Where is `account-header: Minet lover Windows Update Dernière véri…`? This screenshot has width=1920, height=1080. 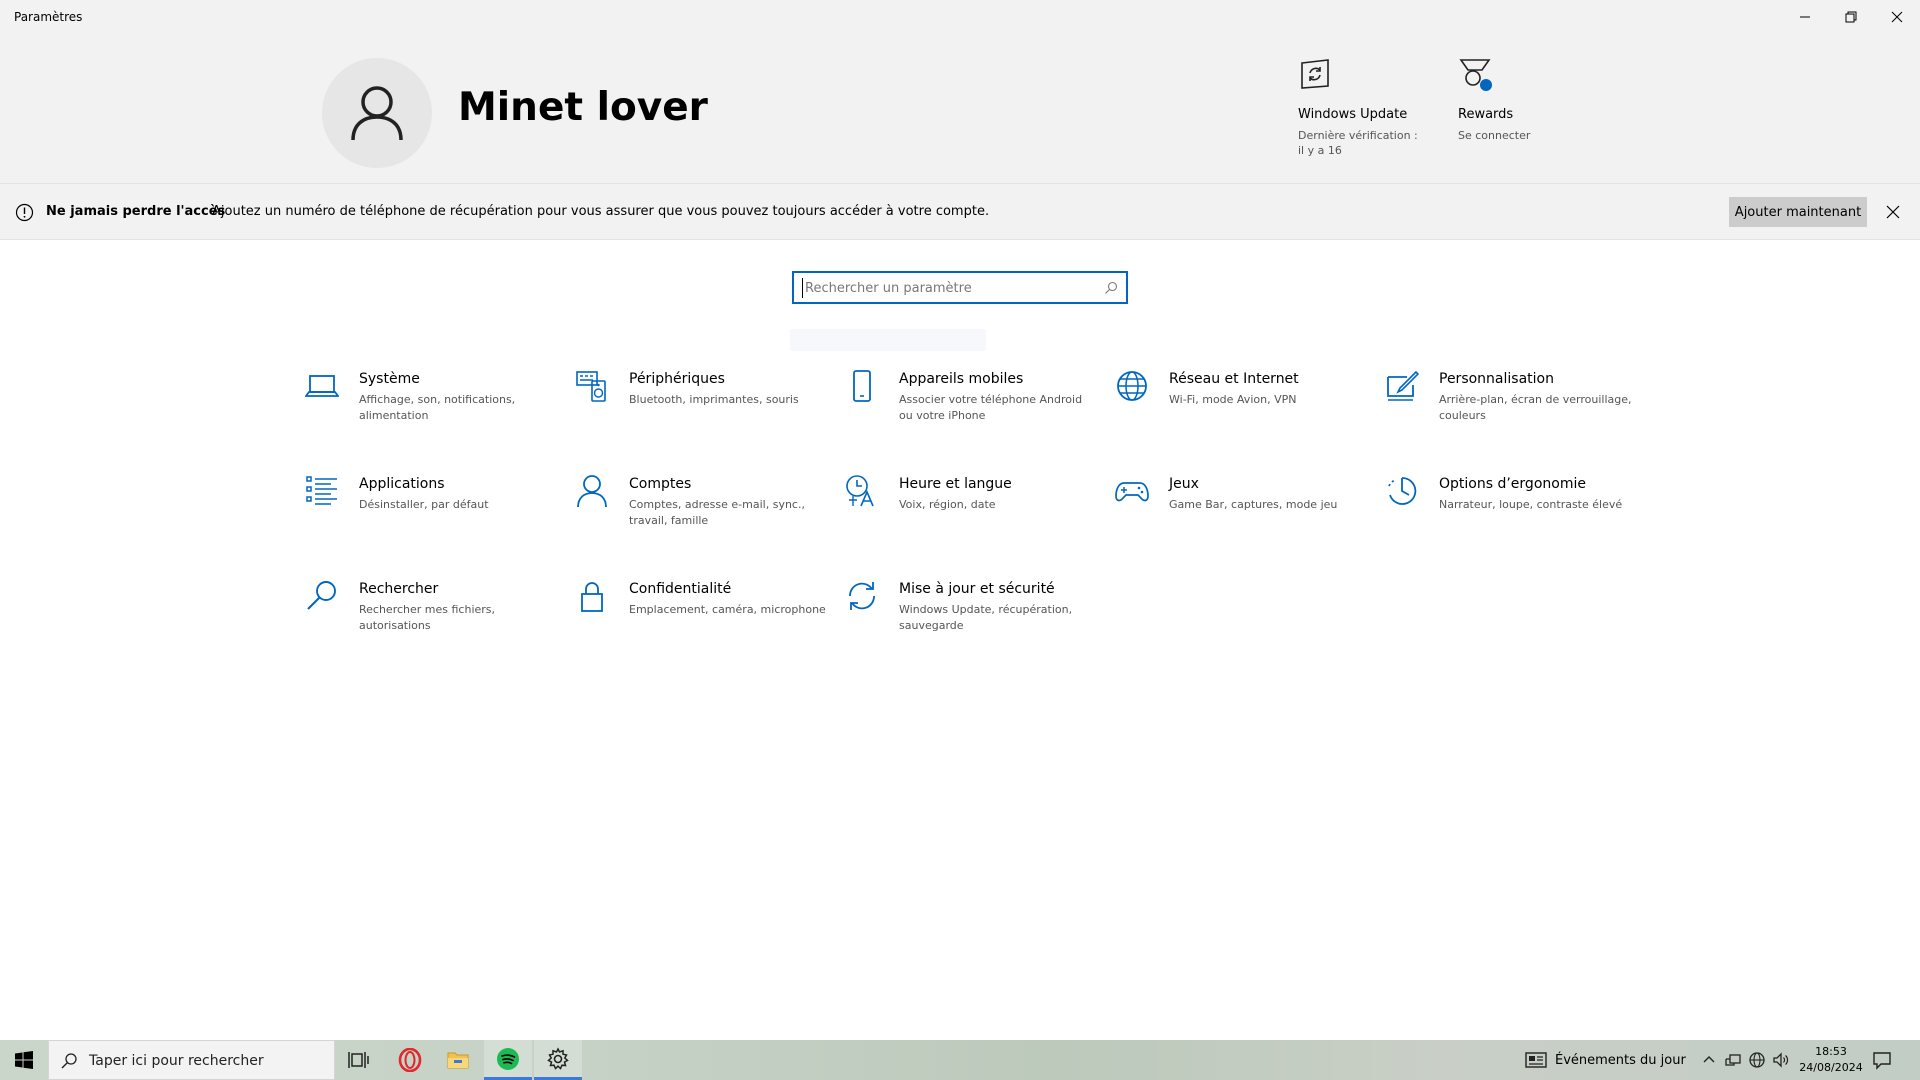 account-header: Minet lover Windows Update Dernière véri… is located at coordinates (960, 108).